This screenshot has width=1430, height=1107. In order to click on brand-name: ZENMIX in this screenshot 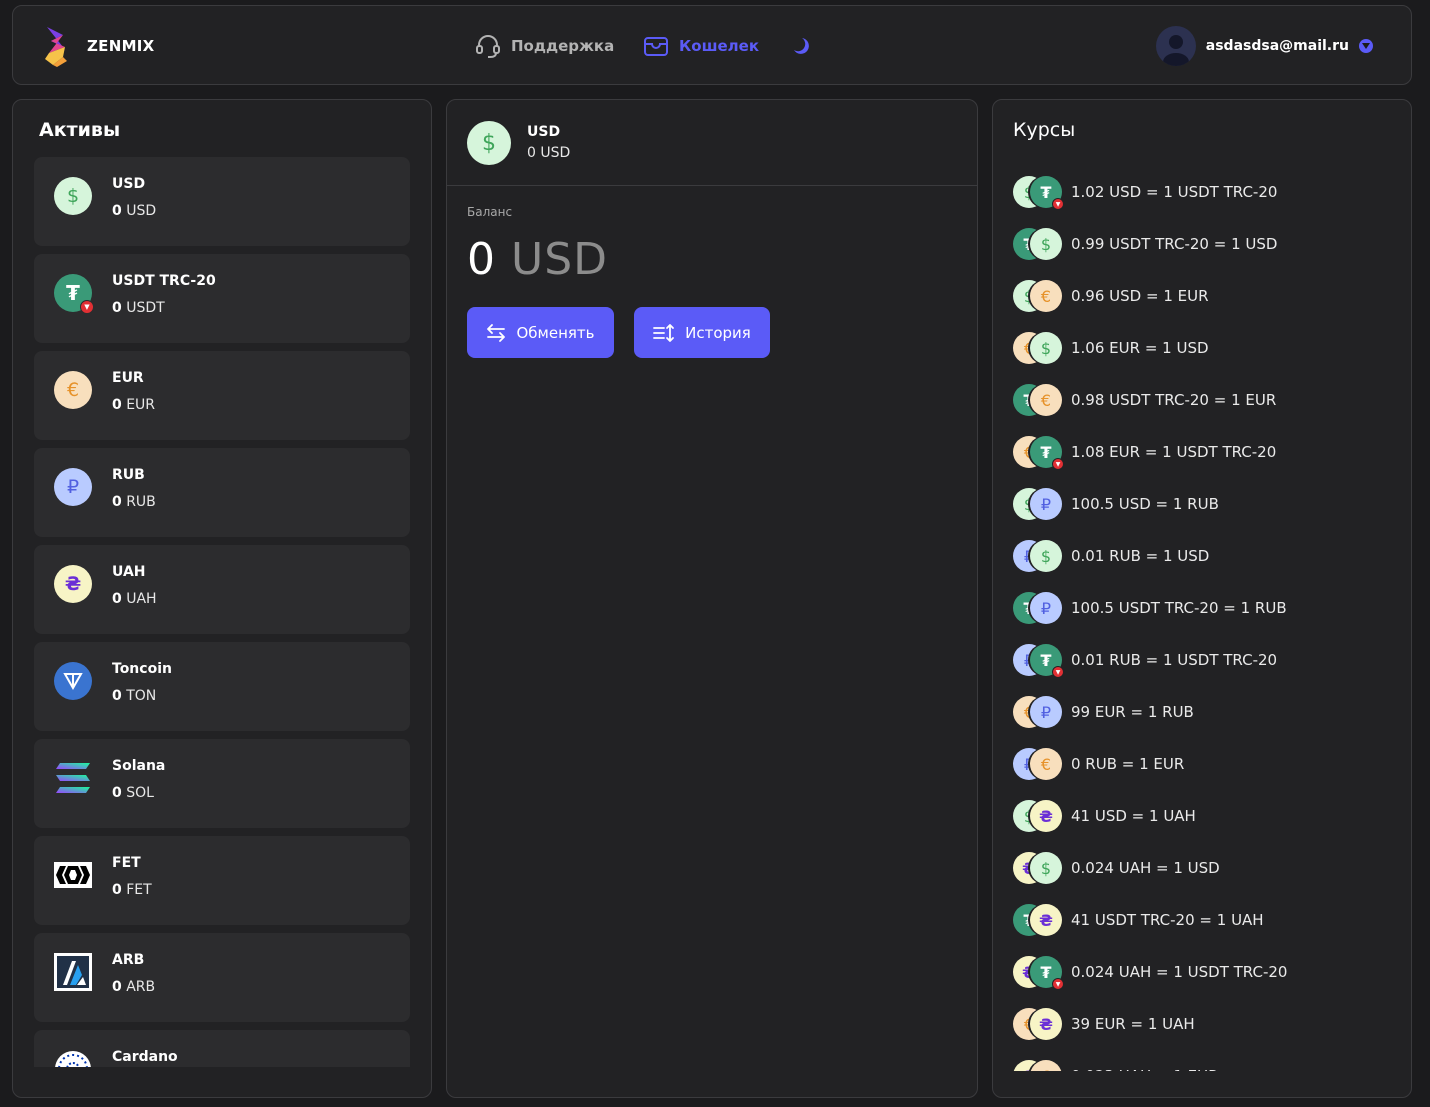, I will do `click(121, 46)`.